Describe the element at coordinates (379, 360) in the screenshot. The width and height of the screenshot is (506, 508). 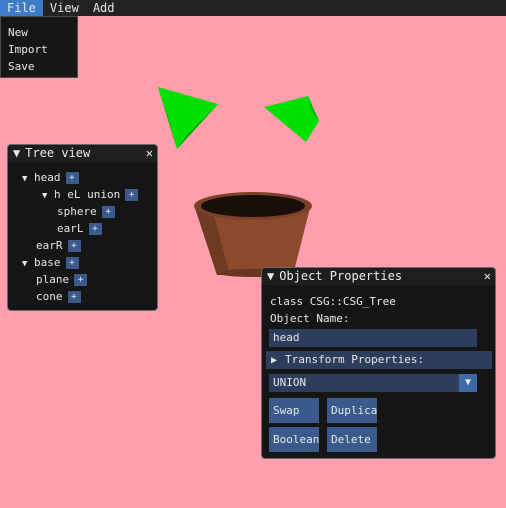
I see `transform-properties-header: ▶ Transform Properties:` at that location.